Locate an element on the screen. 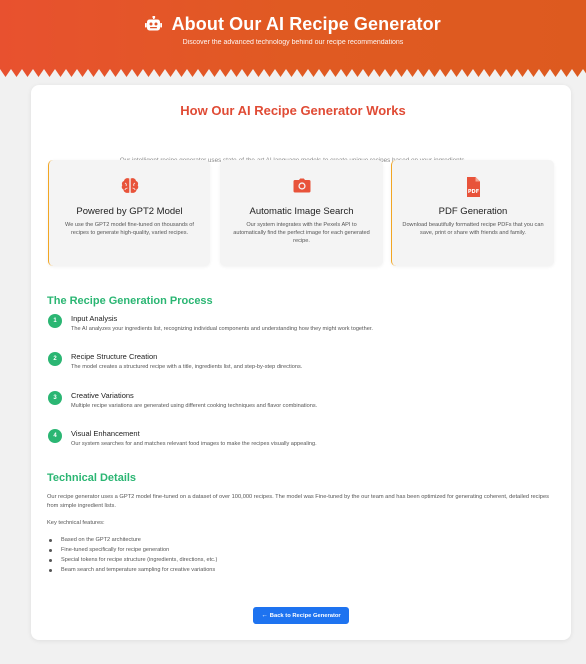 The width and height of the screenshot is (586, 664). back-to-generator-button: ← Back to Recipe Generator is located at coordinates (301, 615).